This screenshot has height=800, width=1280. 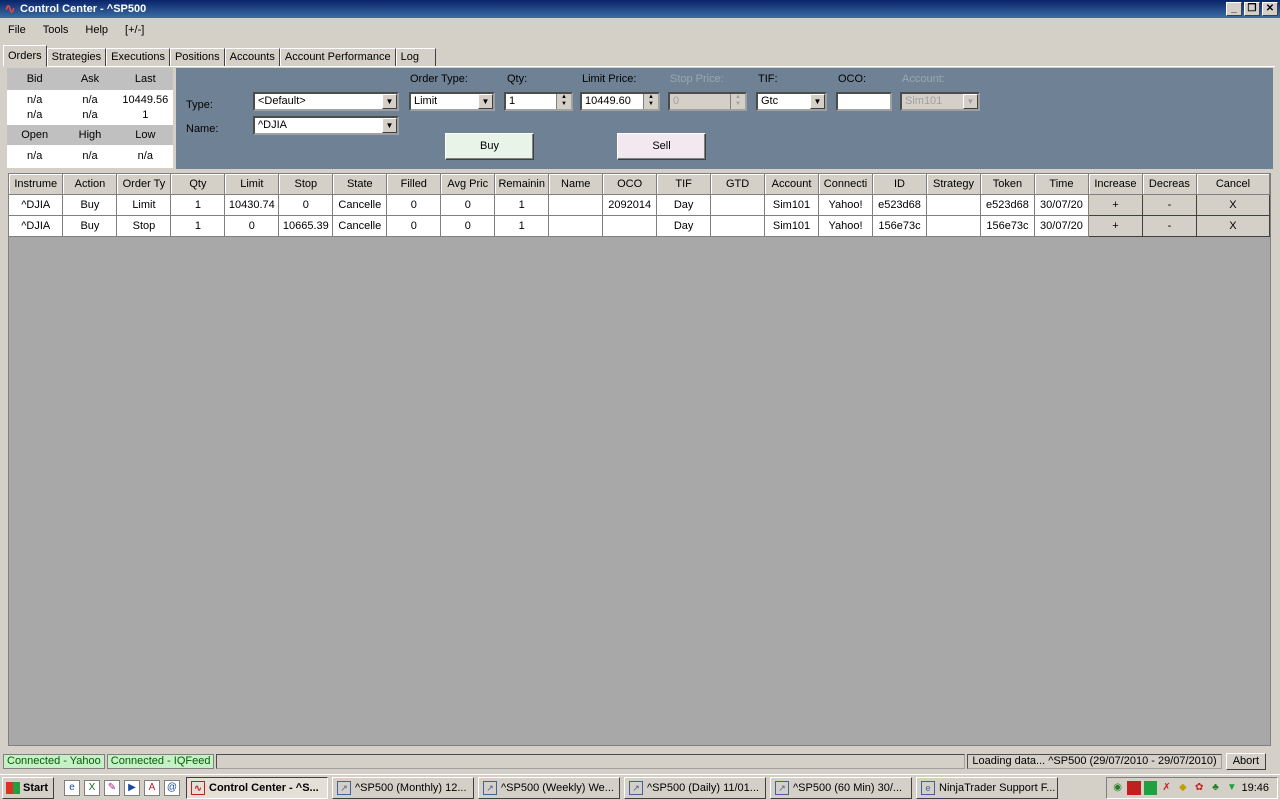 I want to click on network-icon: @, so click(x=172, y=787).